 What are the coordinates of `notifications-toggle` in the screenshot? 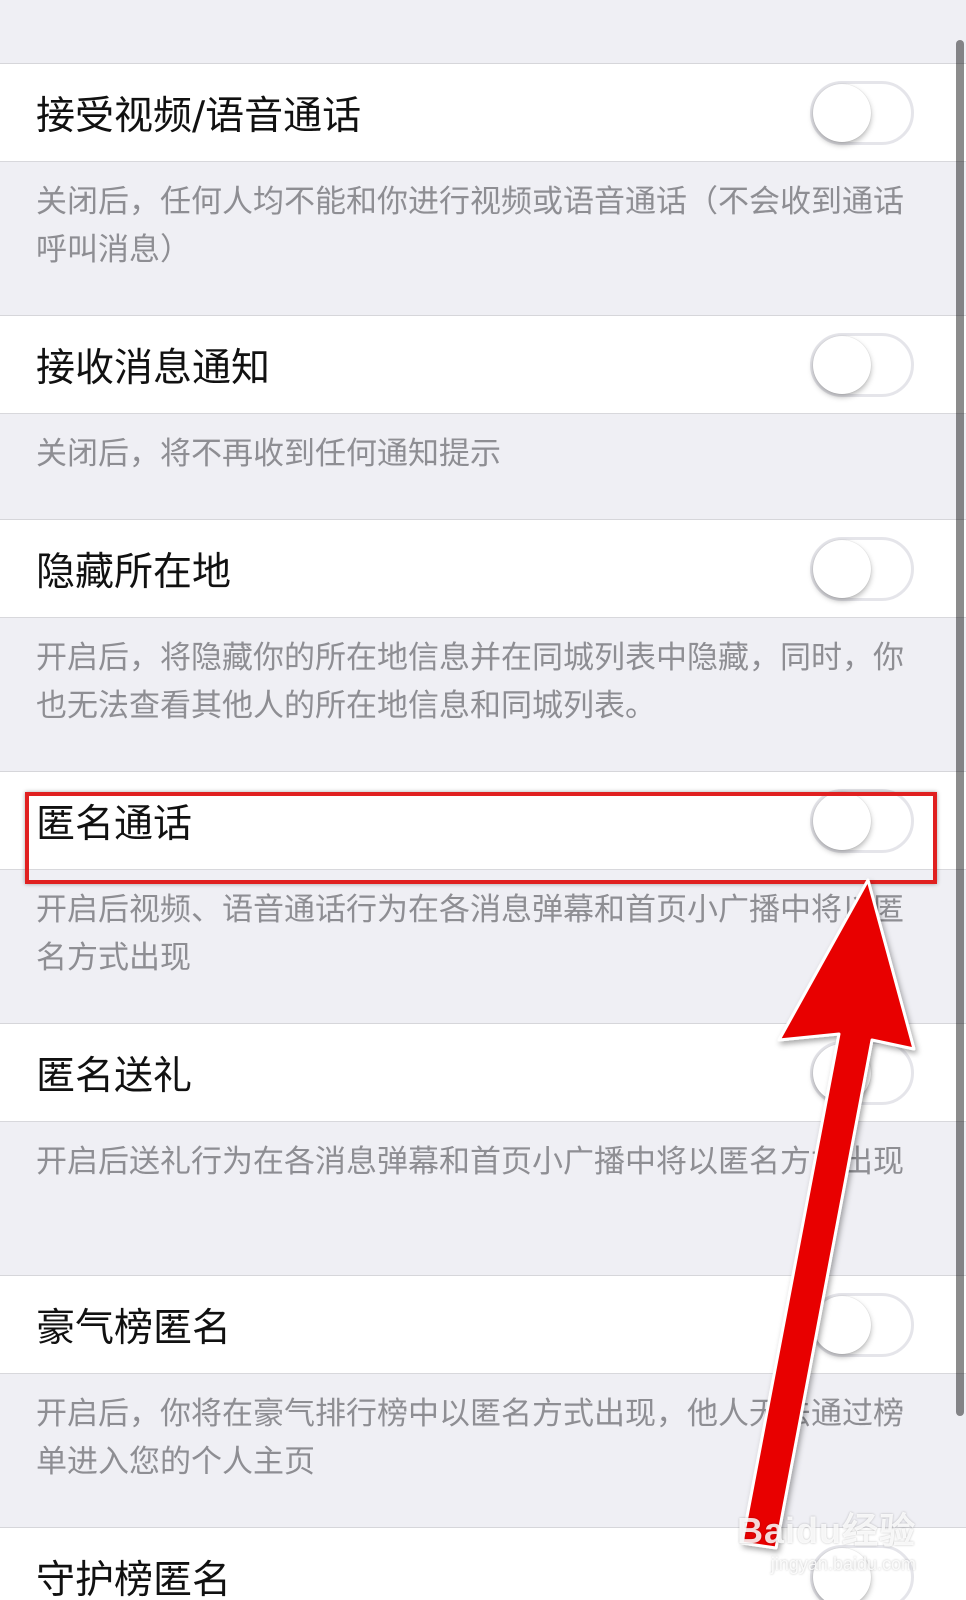 It's located at (862, 364).